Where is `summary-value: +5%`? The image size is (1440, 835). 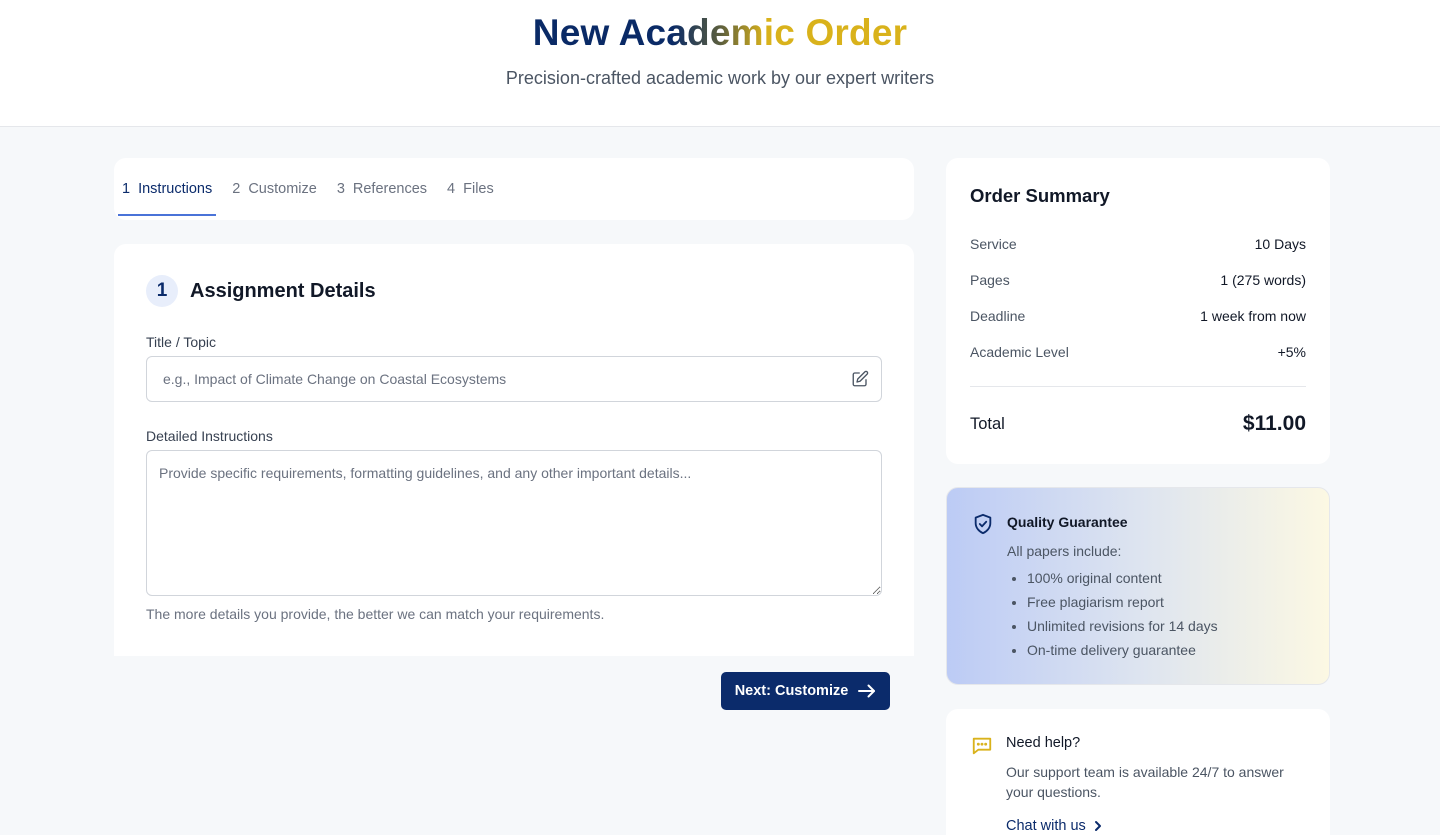
summary-value: +5% is located at coordinates (1291, 352).